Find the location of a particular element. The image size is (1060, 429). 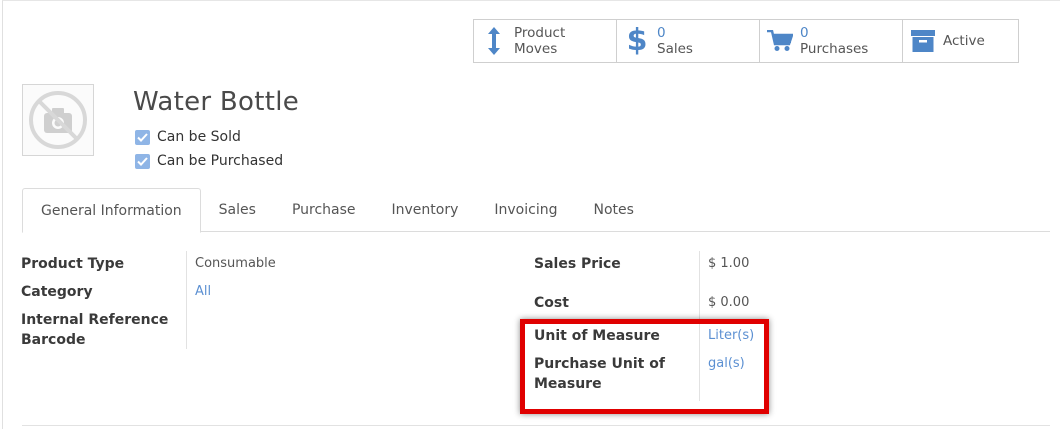

product-image-placeholder is located at coordinates (58, 120).